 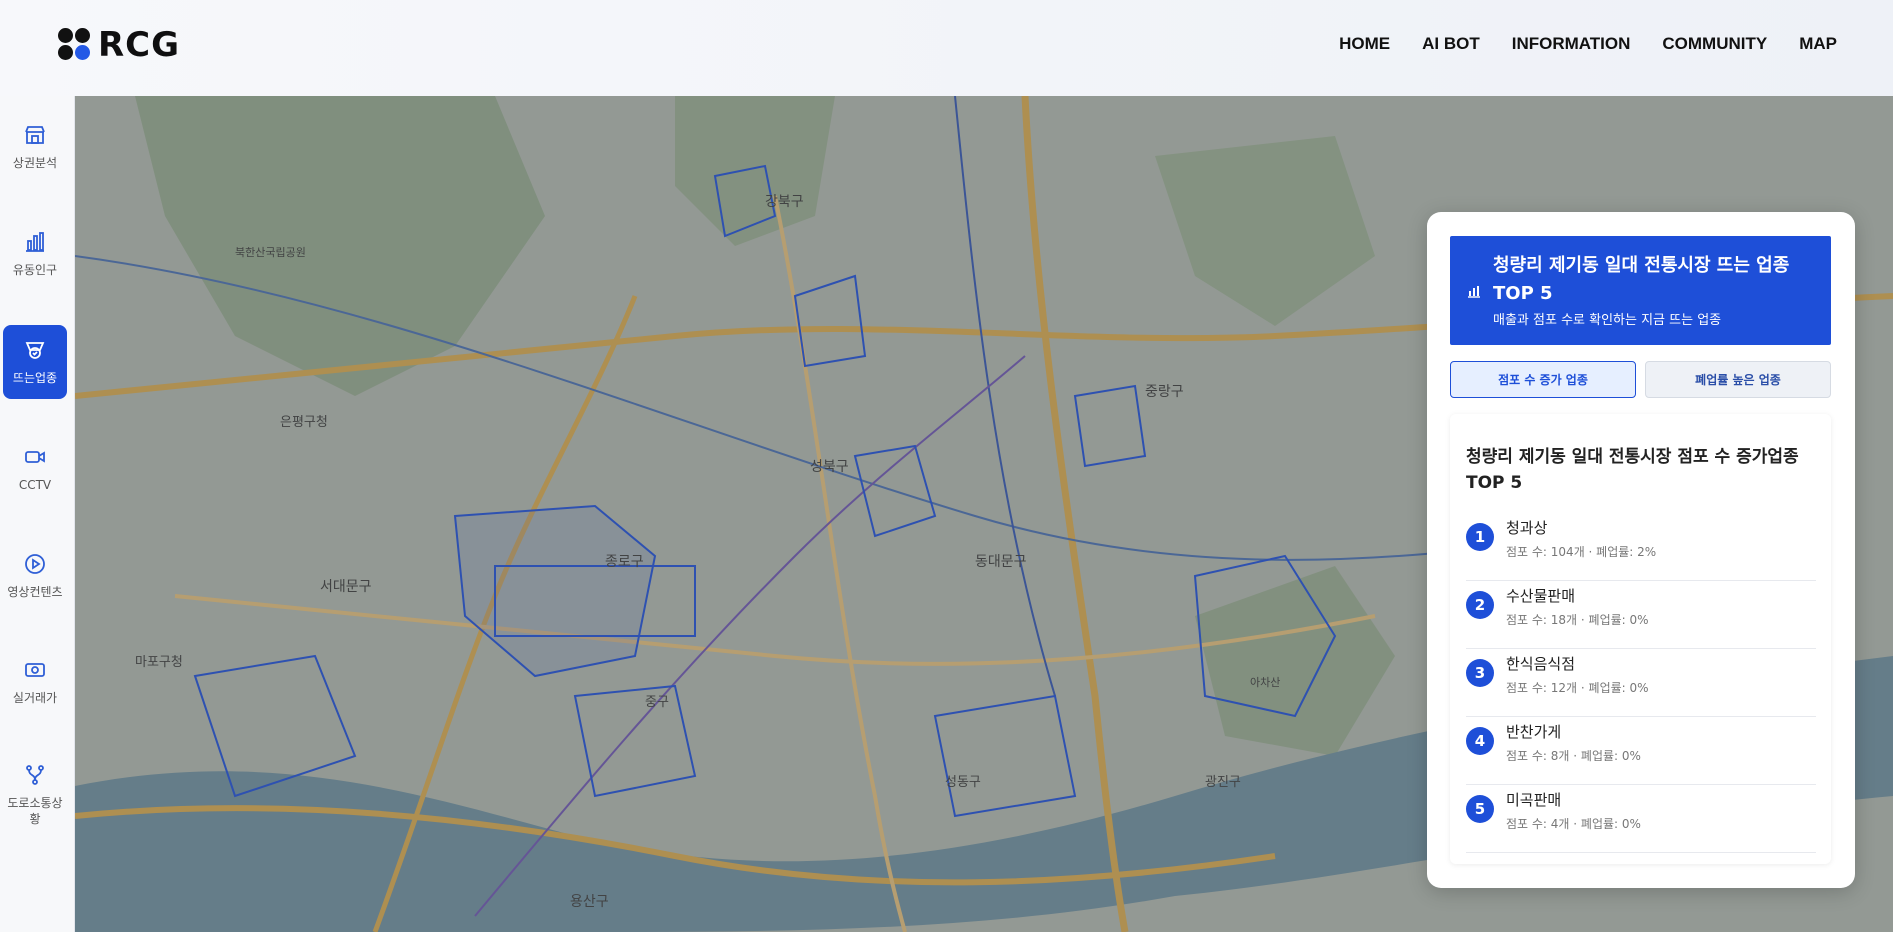 What do you see at coordinates (35, 457) in the screenshot?
I see `camera-icon` at bounding box center [35, 457].